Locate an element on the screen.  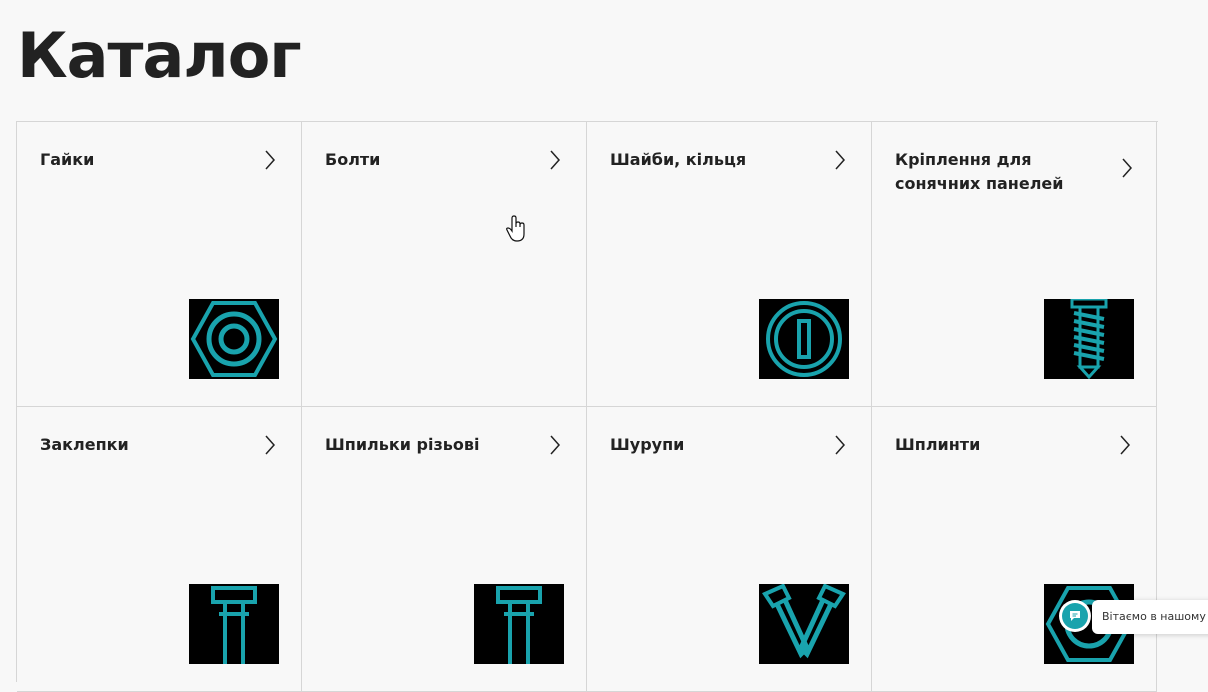
hex-nut-icon is located at coordinates (234, 339).